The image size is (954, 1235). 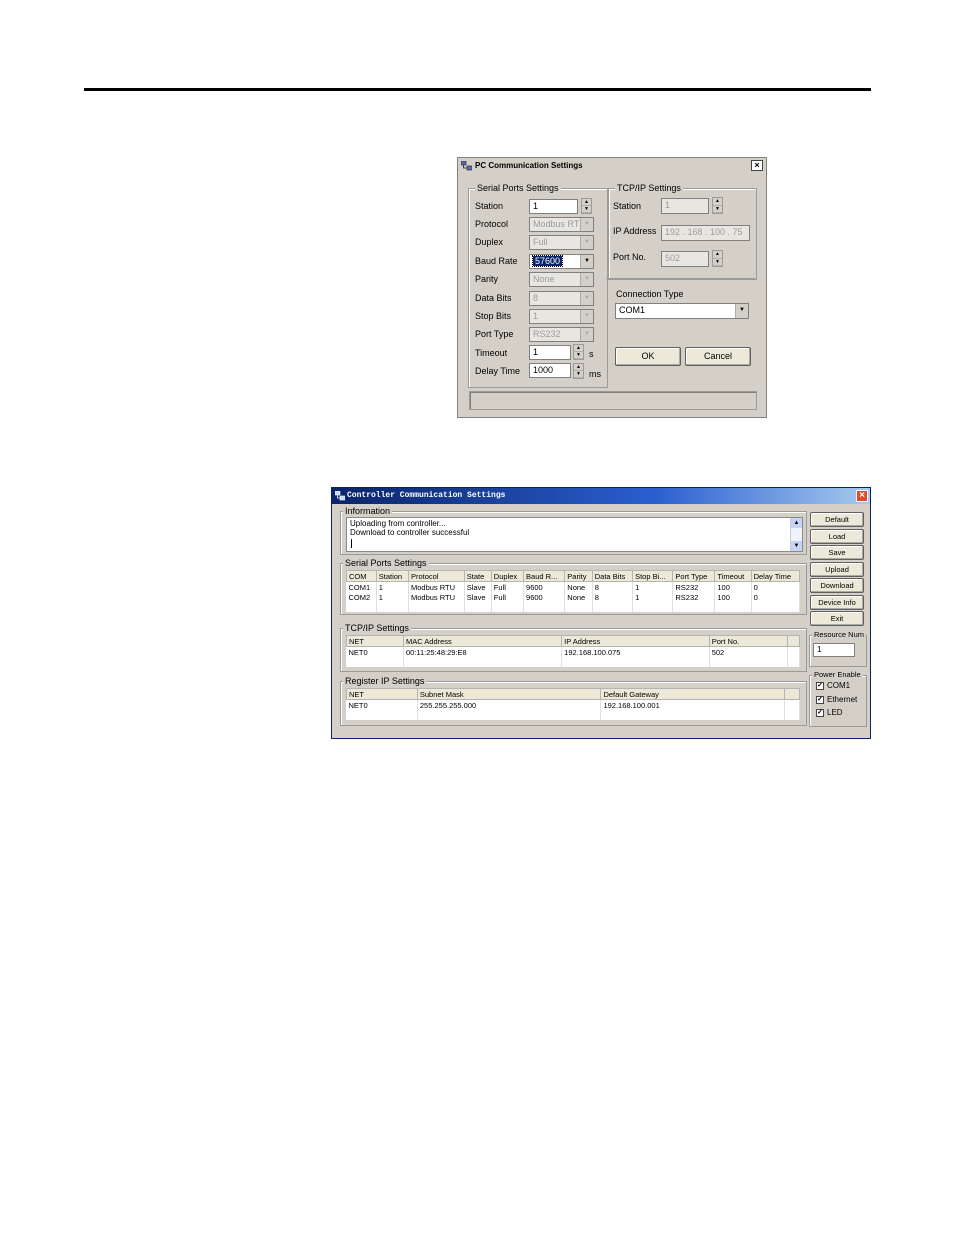 I want to click on column-header: IP Address, so click(x=635, y=641).